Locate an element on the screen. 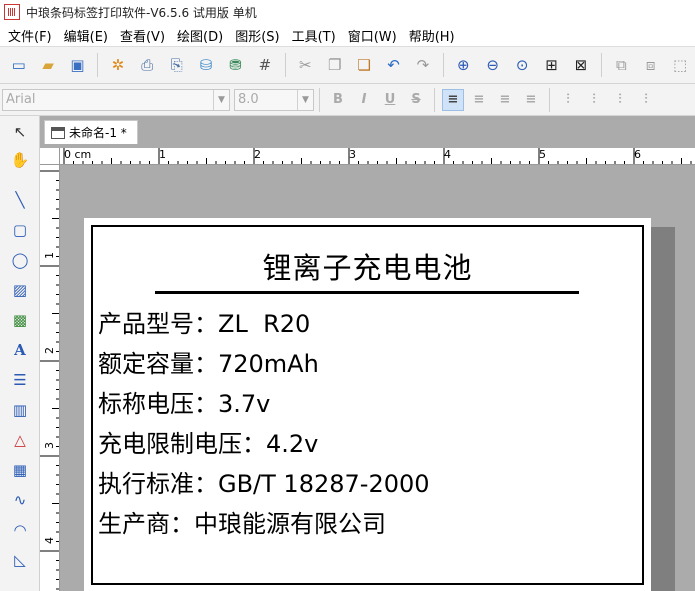 The width and height of the screenshot is (695, 591). print-preview-icon: ⎘ is located at coordinates (176, 65).